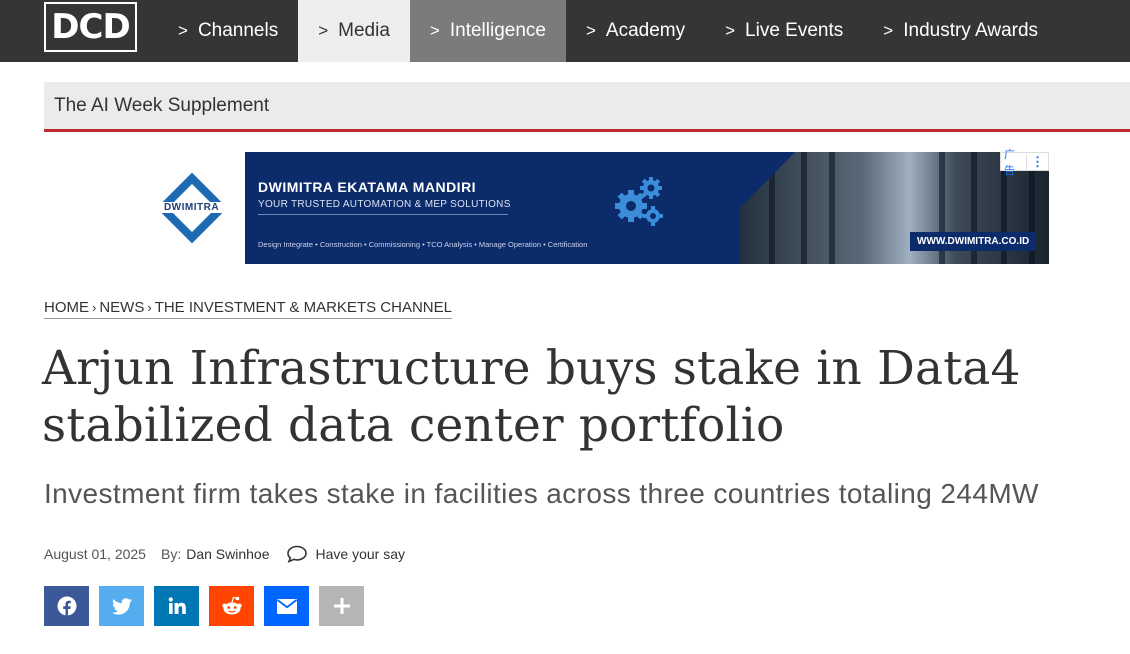  What do you see at coordinates (360, 554) in the screenshot?
I see `have-your-say-link: Have your say` at bounding box center [360, 554].